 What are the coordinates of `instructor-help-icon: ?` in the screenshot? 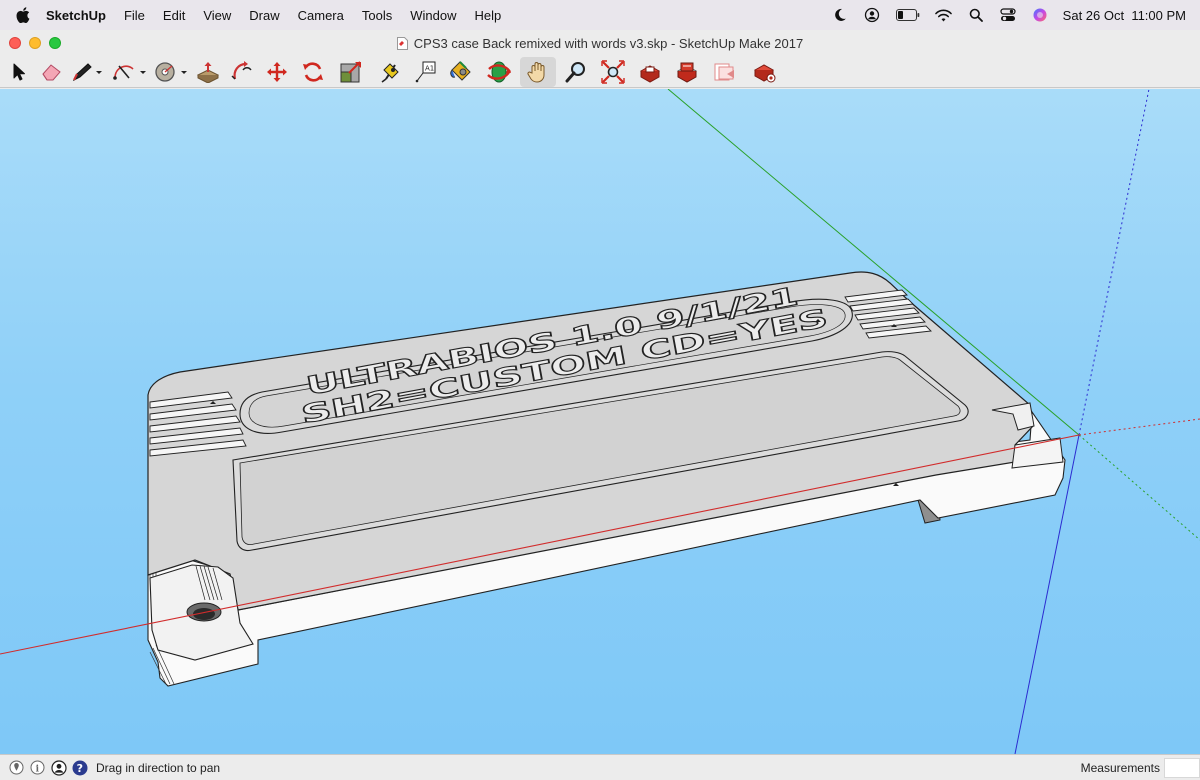 It's located at (79, 767).